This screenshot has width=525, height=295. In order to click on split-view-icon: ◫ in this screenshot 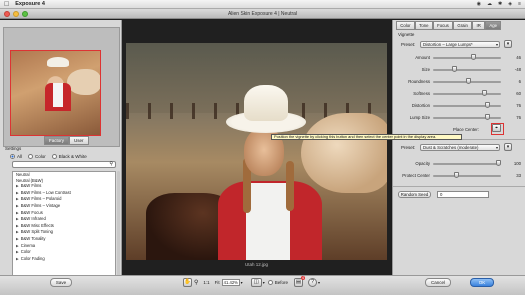, I will do `click(256, 282)`.